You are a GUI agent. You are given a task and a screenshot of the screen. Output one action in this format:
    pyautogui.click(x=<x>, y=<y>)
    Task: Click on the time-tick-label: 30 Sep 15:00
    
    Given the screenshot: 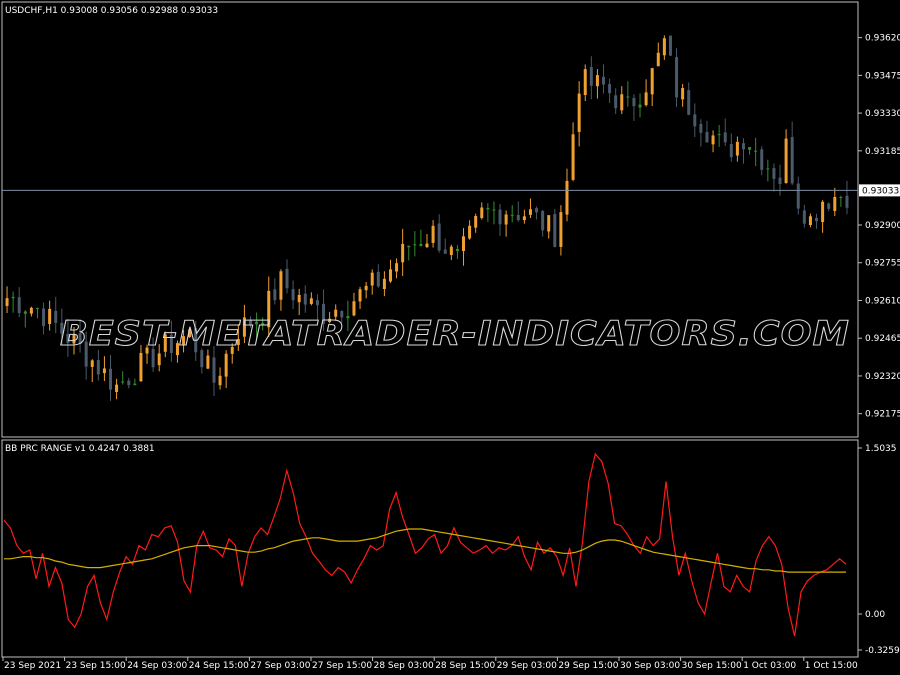 What is the action you would take?
    pyautogui.click(x=712, y=666)
    